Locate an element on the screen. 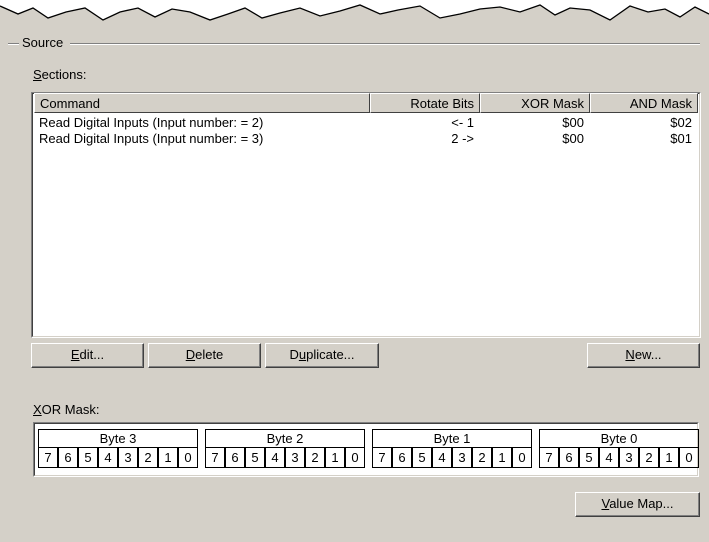  column-header-xor-mask: XOR Mask is located at coordinates (535, 103).